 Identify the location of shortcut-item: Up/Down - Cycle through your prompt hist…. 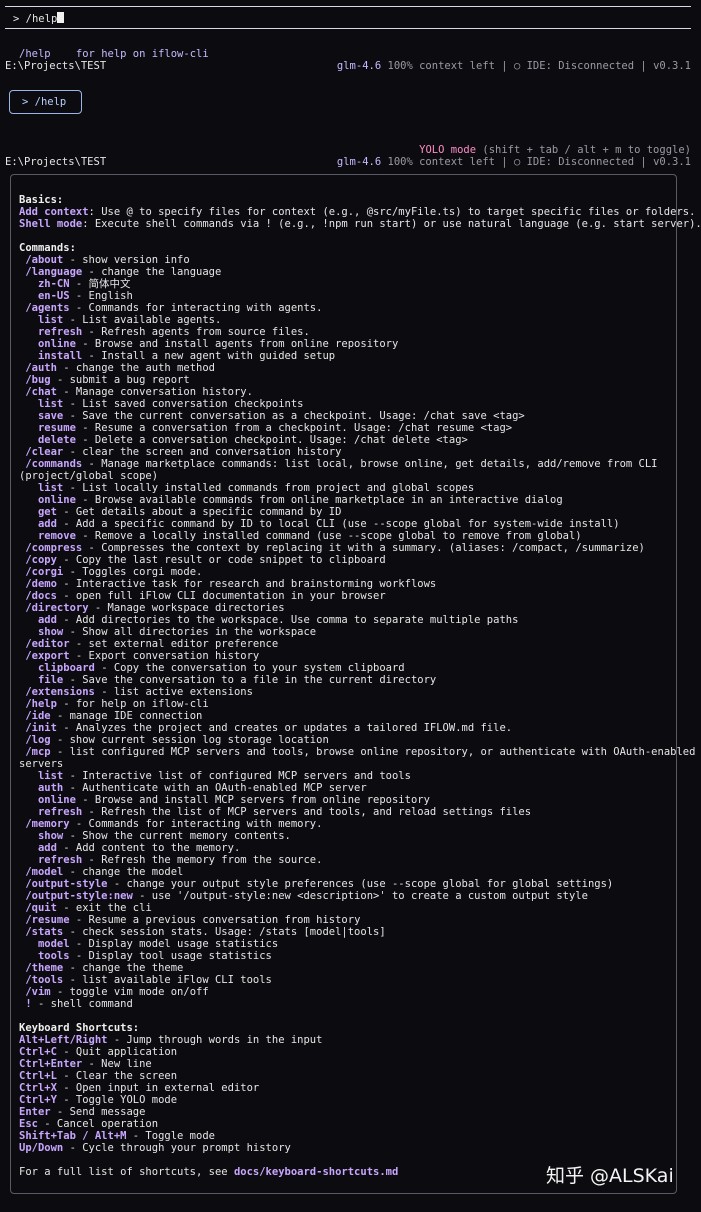
(360, 1148).